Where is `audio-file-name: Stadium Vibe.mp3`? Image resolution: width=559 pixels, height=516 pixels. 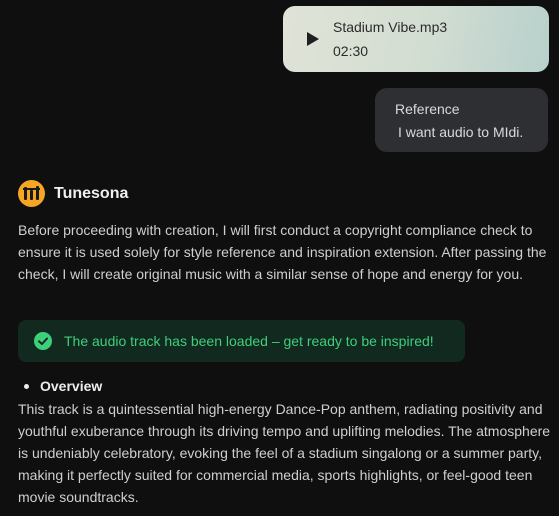 audio-file-name: Stadium Vibe.mp3 is located at coordinates (390, 27).